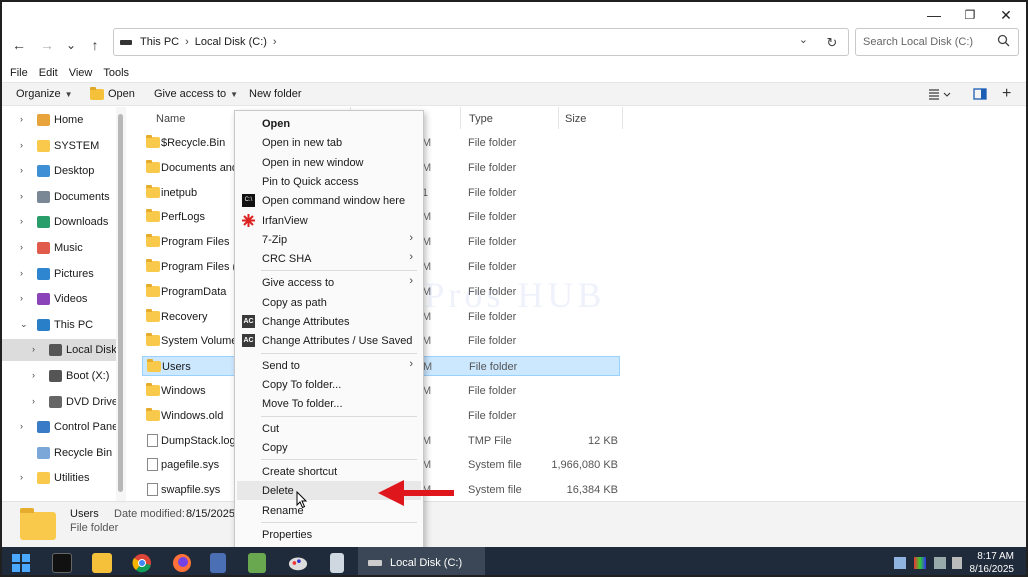 The height and width of the screenshot is (577, 1028). I want to click on add-icon: +, so click(1006, 94).